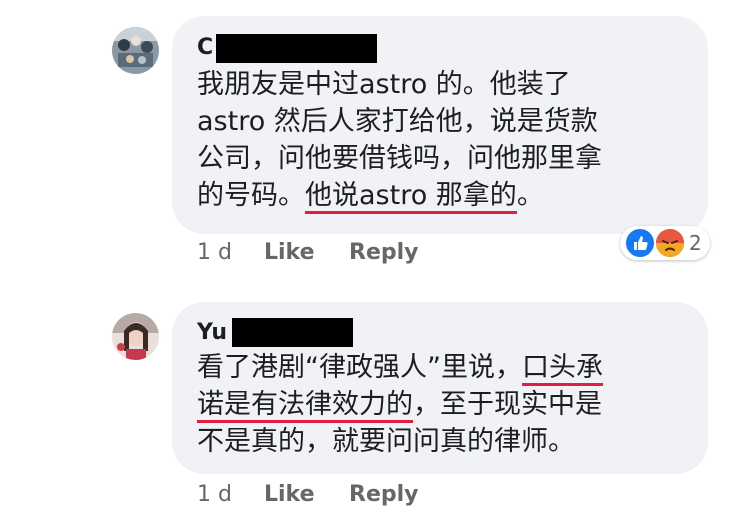 The width and height of the screenshot is (746, 513). I want to click on underlined-text: 口头承, so click(562, 369).